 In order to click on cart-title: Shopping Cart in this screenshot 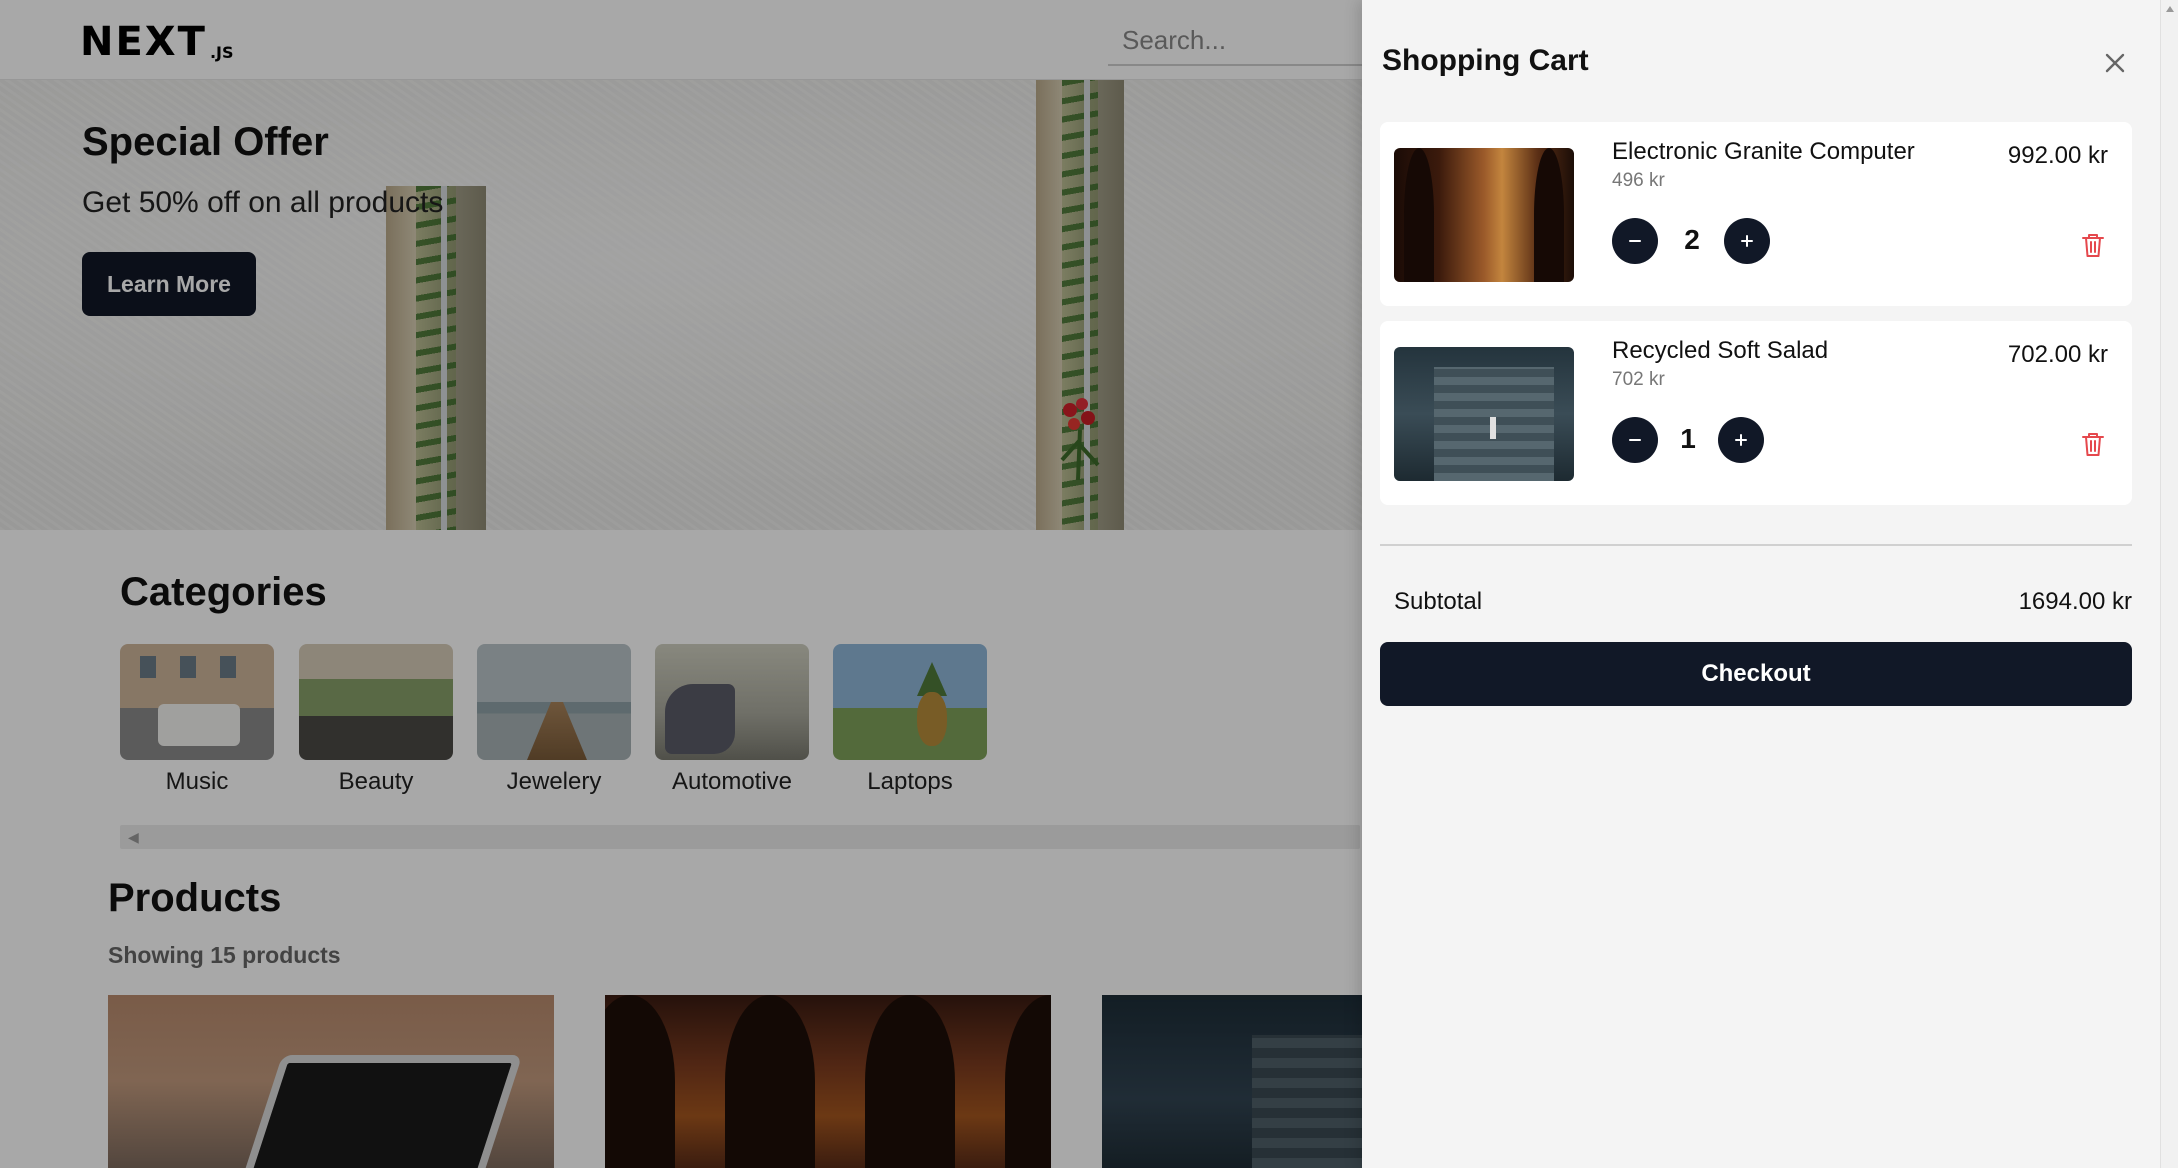, I will do `click(1485, 60)`.